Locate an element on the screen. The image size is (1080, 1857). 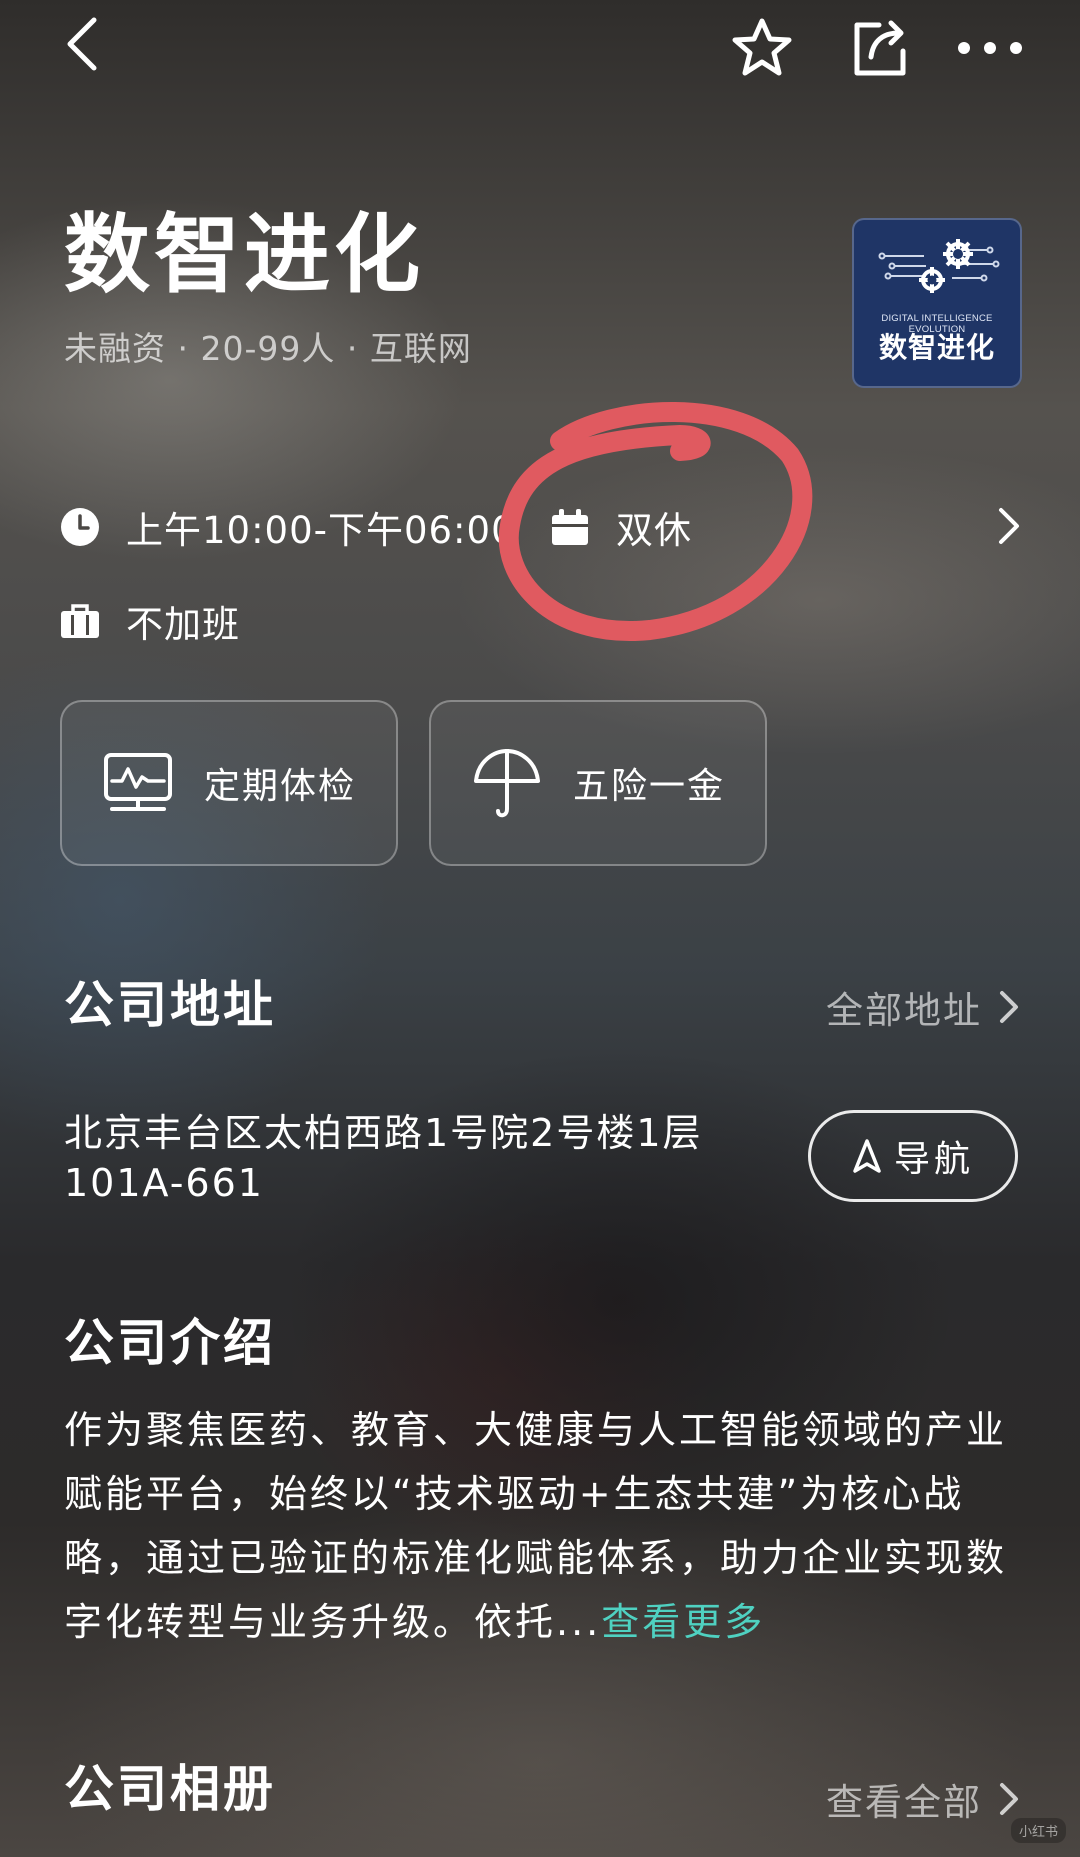
address-section-title: 公司地址 is located at coordinates (170, 1005).